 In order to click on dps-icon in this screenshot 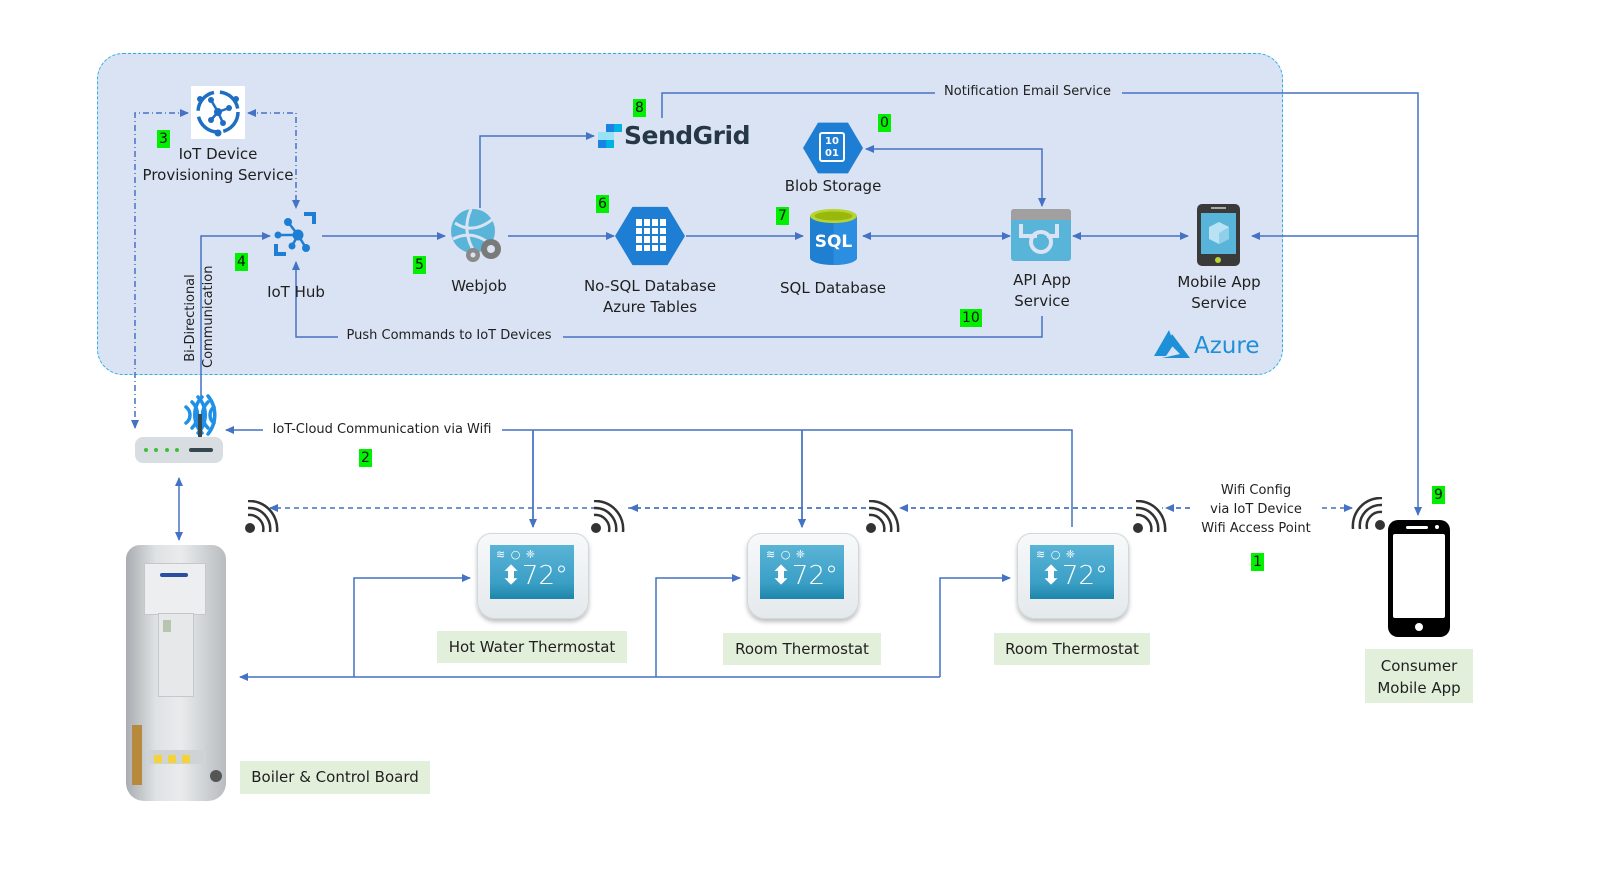, I will do `click(218, 112)`.